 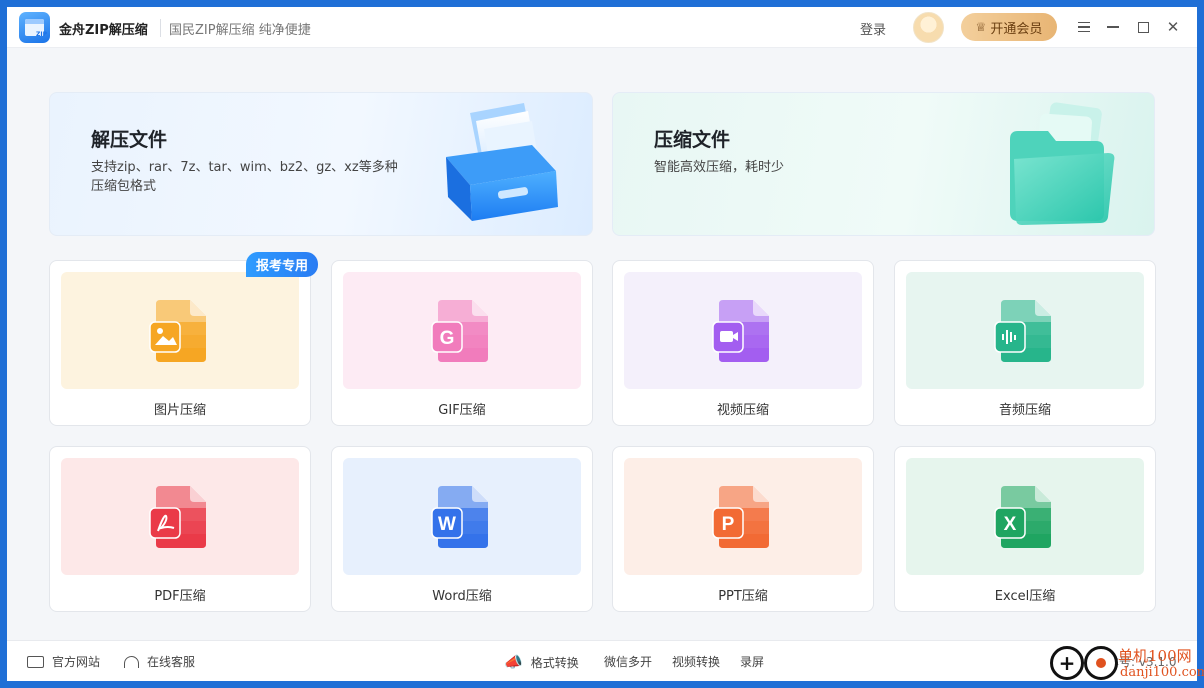 I want to click on title-divider, so click(x=160, y=28).